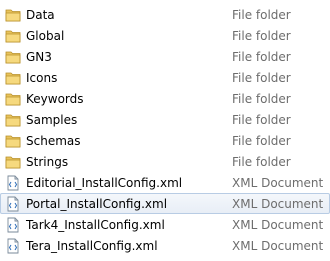 This screenshot has width=330, height=261. I want to click on file-row-tera-installconfig: Tera_InstallConfig.xml XML Document, so click(165, 245).